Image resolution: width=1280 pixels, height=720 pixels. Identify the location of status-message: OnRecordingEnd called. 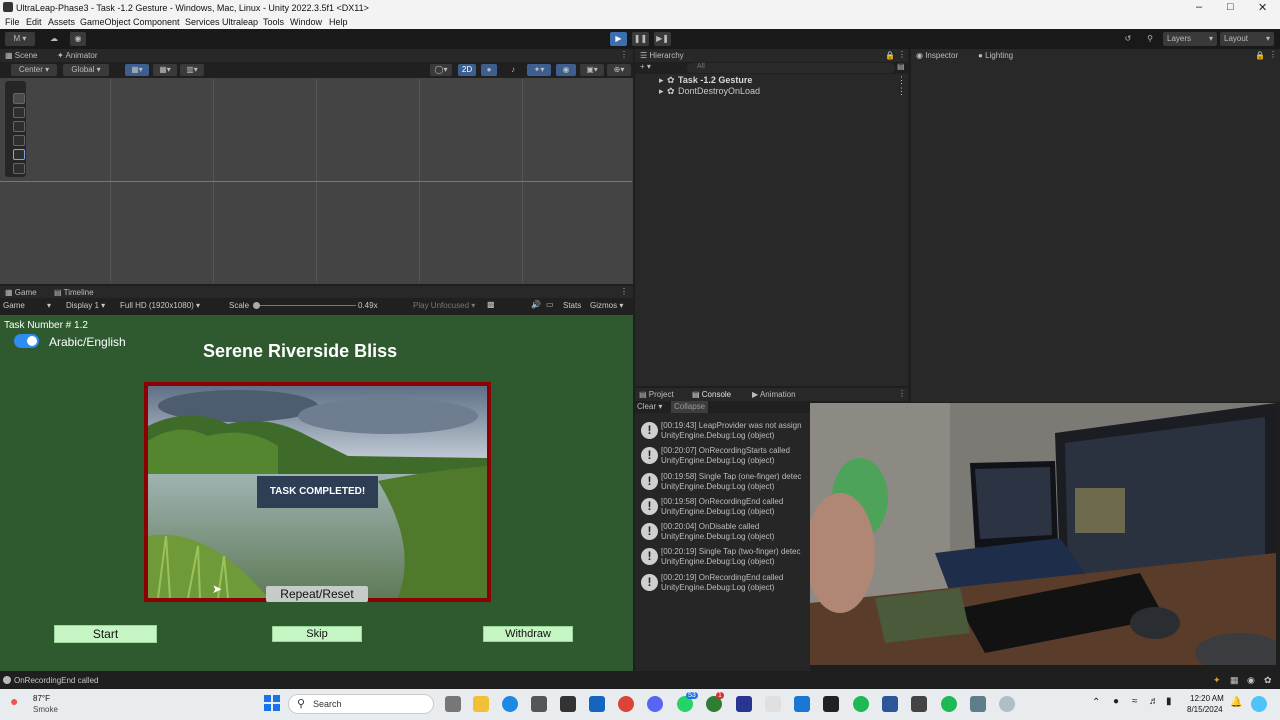
(56, 680).